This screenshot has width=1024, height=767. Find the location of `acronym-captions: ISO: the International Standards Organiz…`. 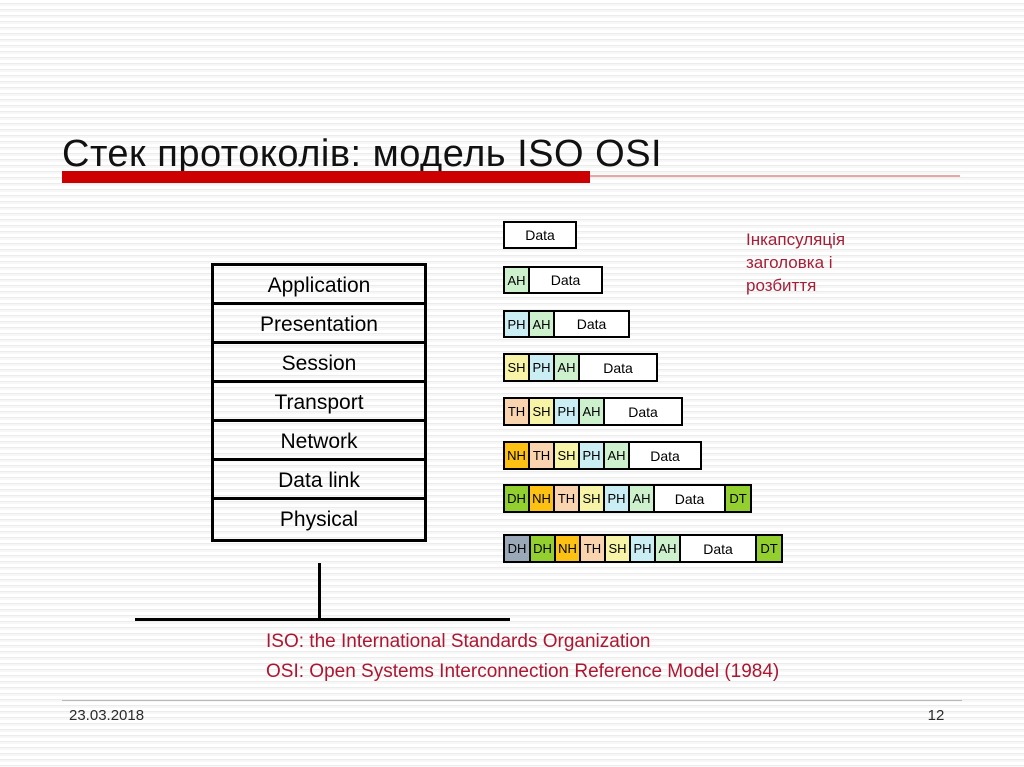

acronym-captions: ISO: the International Standards Organiz… is located at coordinates (522, 657).